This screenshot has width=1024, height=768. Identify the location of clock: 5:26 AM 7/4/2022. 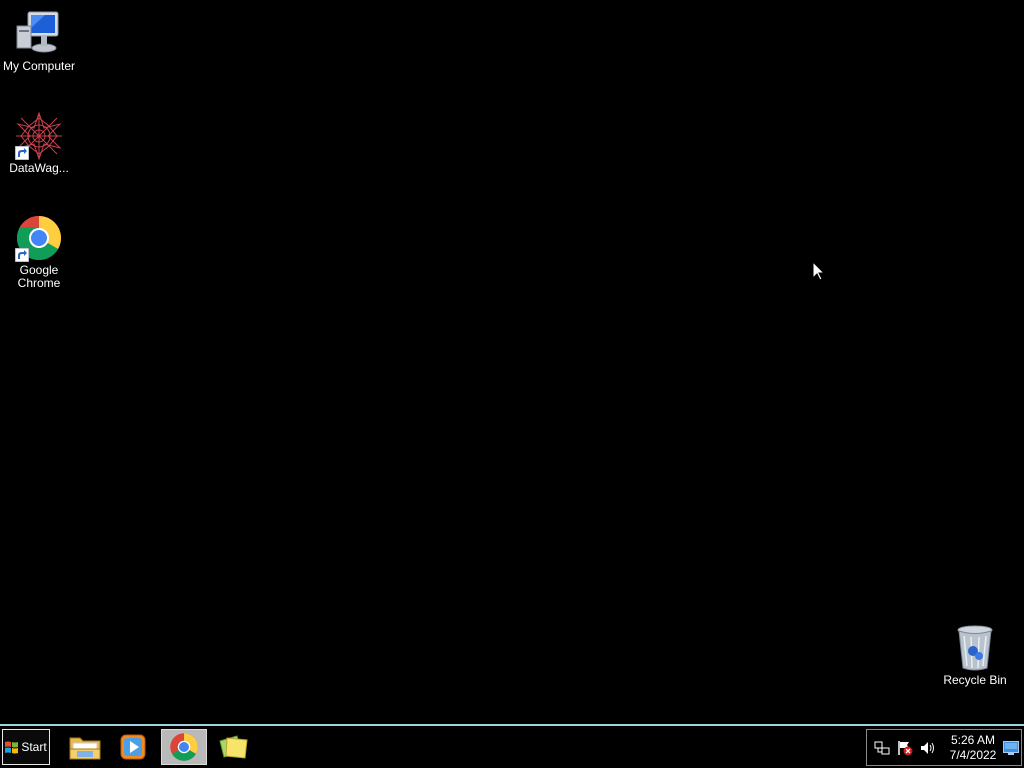
(973, 748).